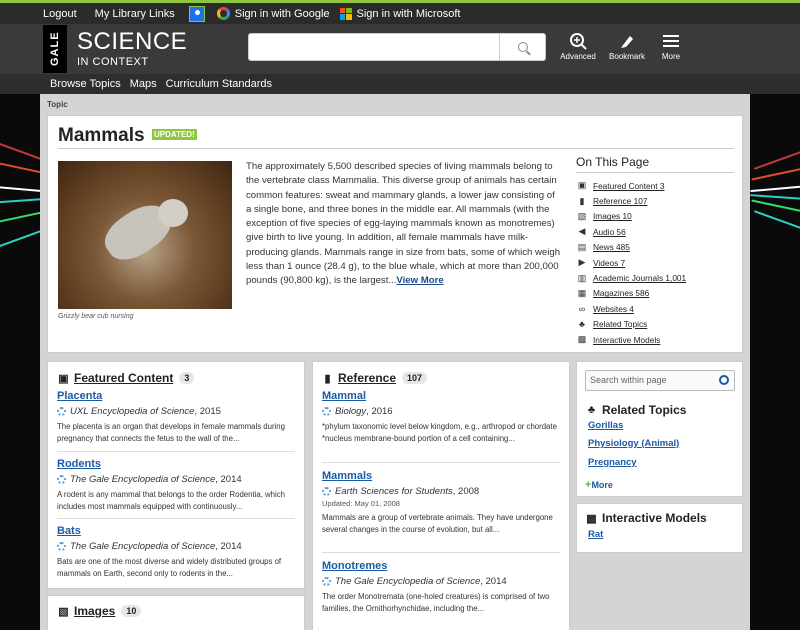 This screenshot has width=800, height=630. What do you see at coordinates (375, 47) in the screenshot?
I see `search-input` at bounding box center [375, 47].